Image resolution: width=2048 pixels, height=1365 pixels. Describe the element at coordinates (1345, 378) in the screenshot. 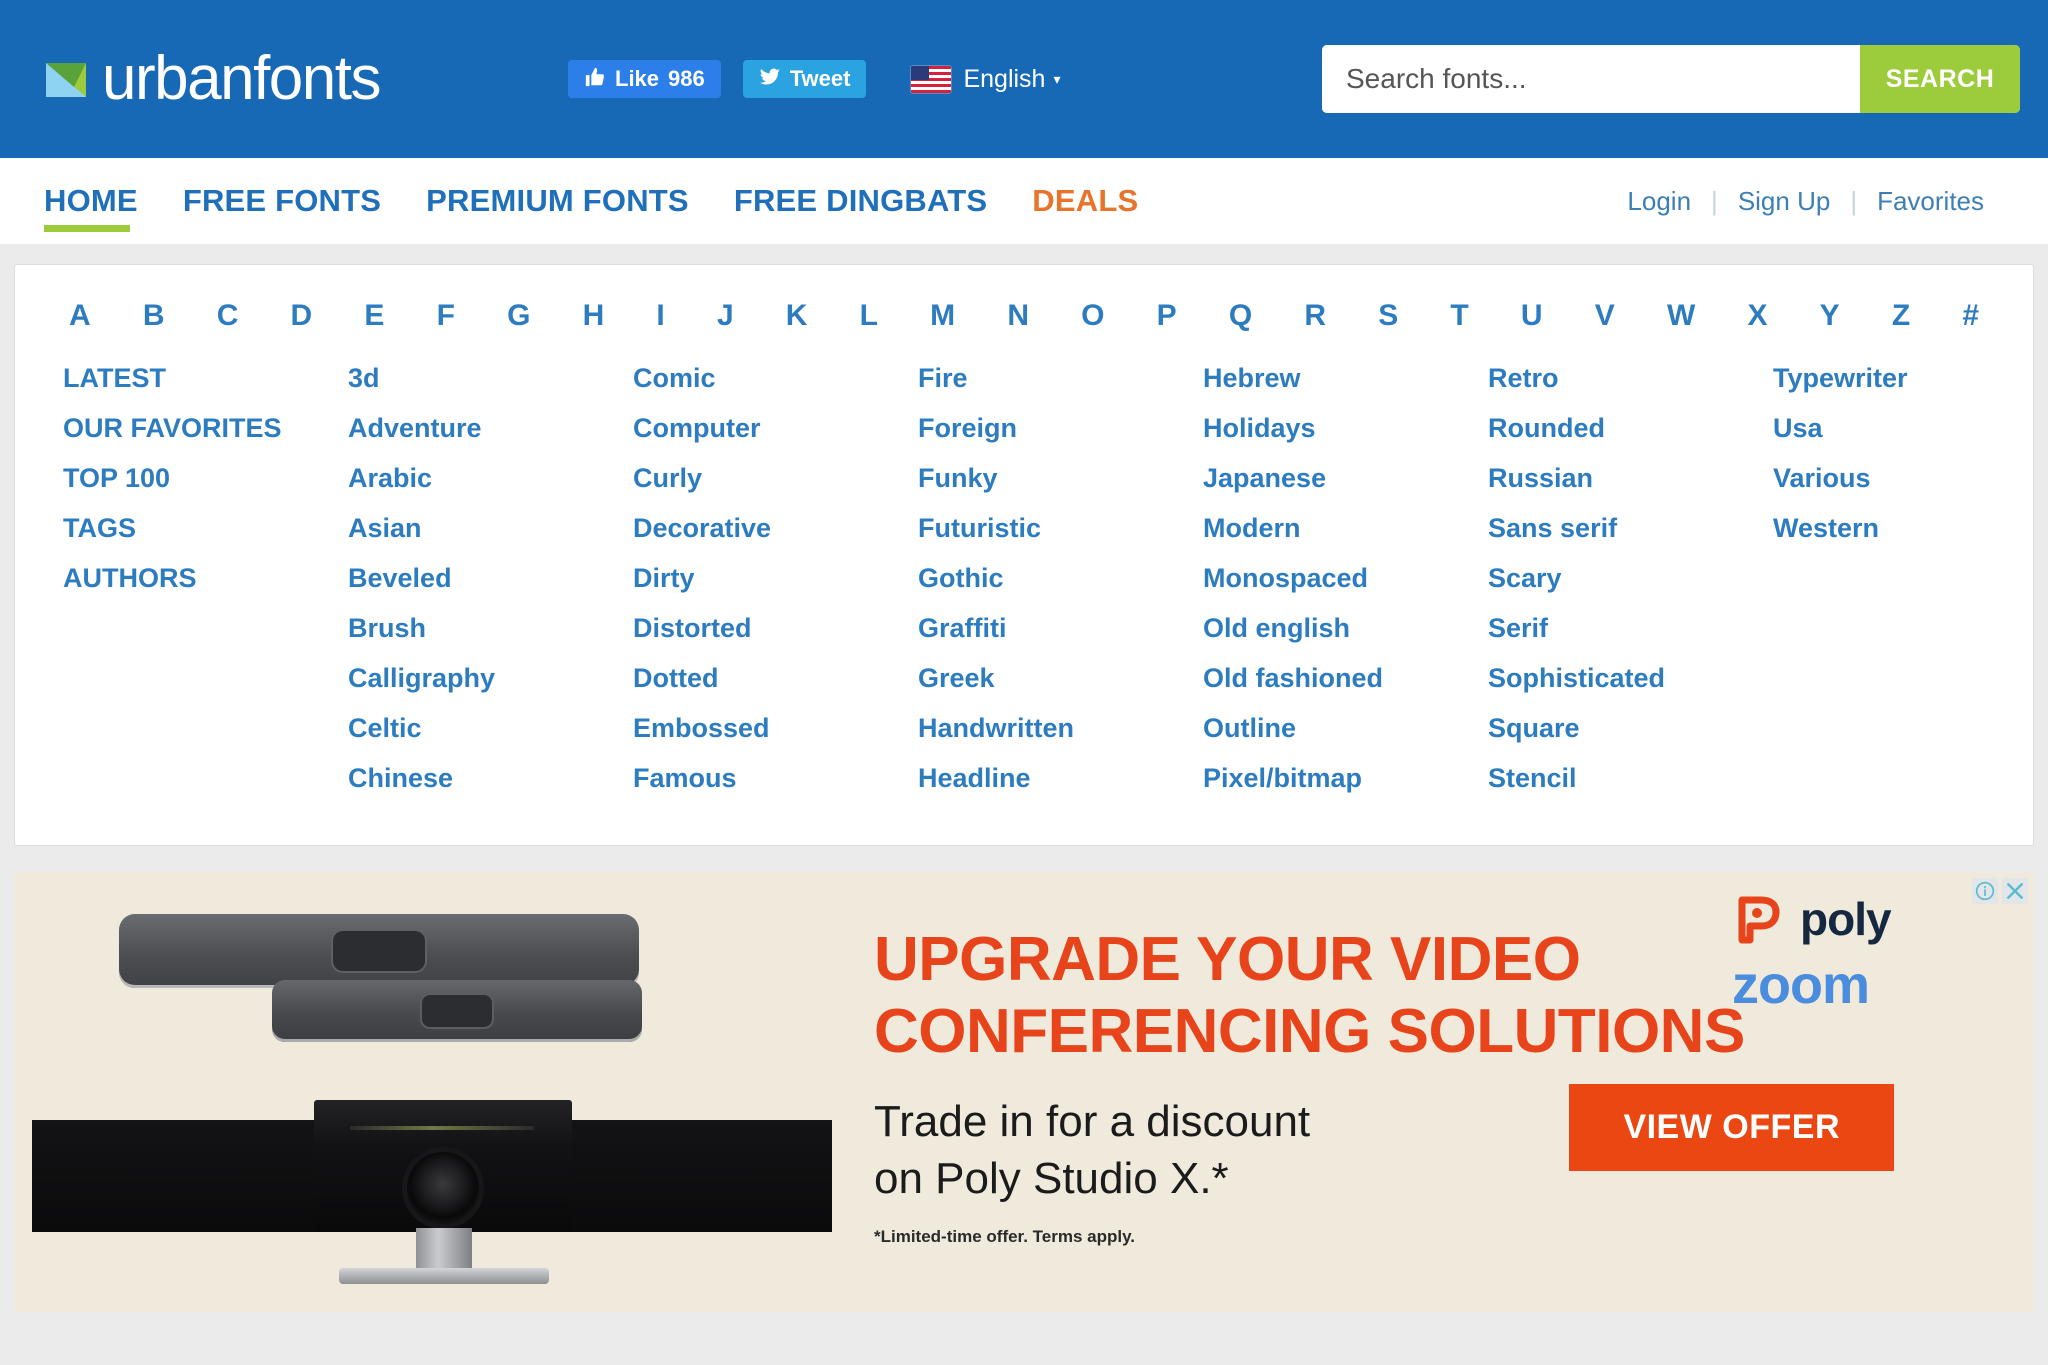

I see `category-link: Hebrew` at that location.